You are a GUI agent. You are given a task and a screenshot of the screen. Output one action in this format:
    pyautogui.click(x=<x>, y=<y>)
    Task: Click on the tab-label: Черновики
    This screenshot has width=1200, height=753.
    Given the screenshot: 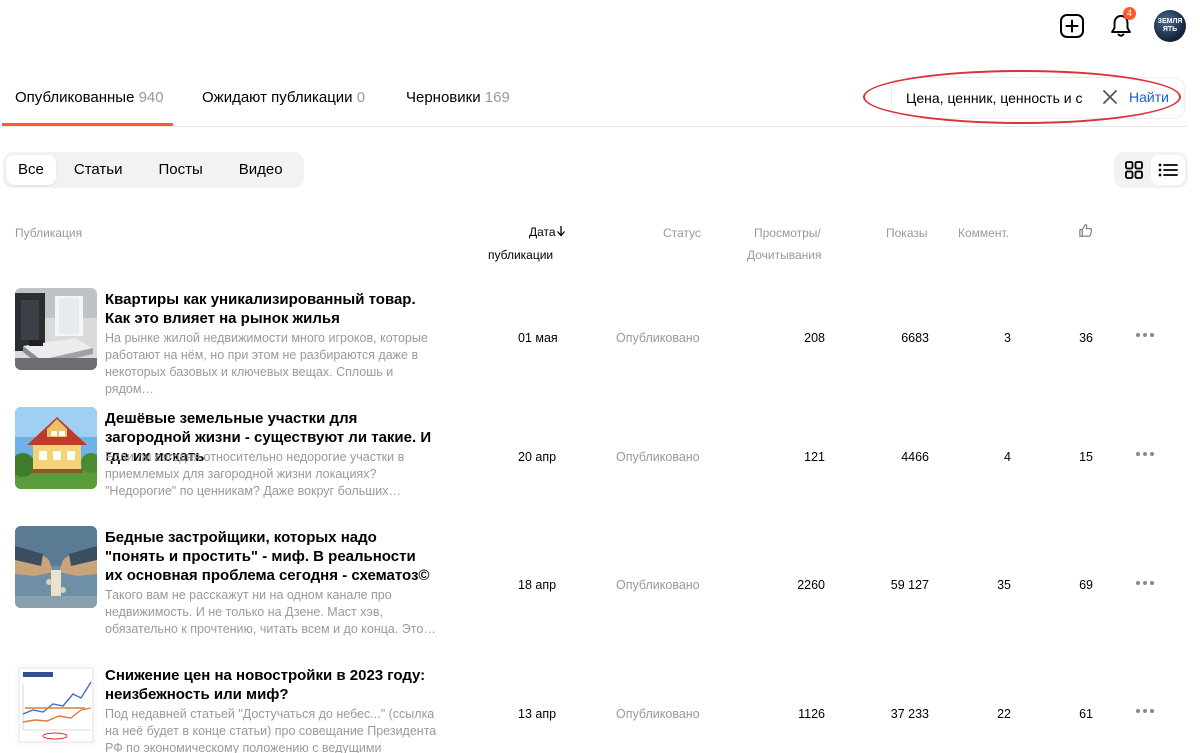 What is the action you would take?
    pyautogui.click(x=443, y=97)
    